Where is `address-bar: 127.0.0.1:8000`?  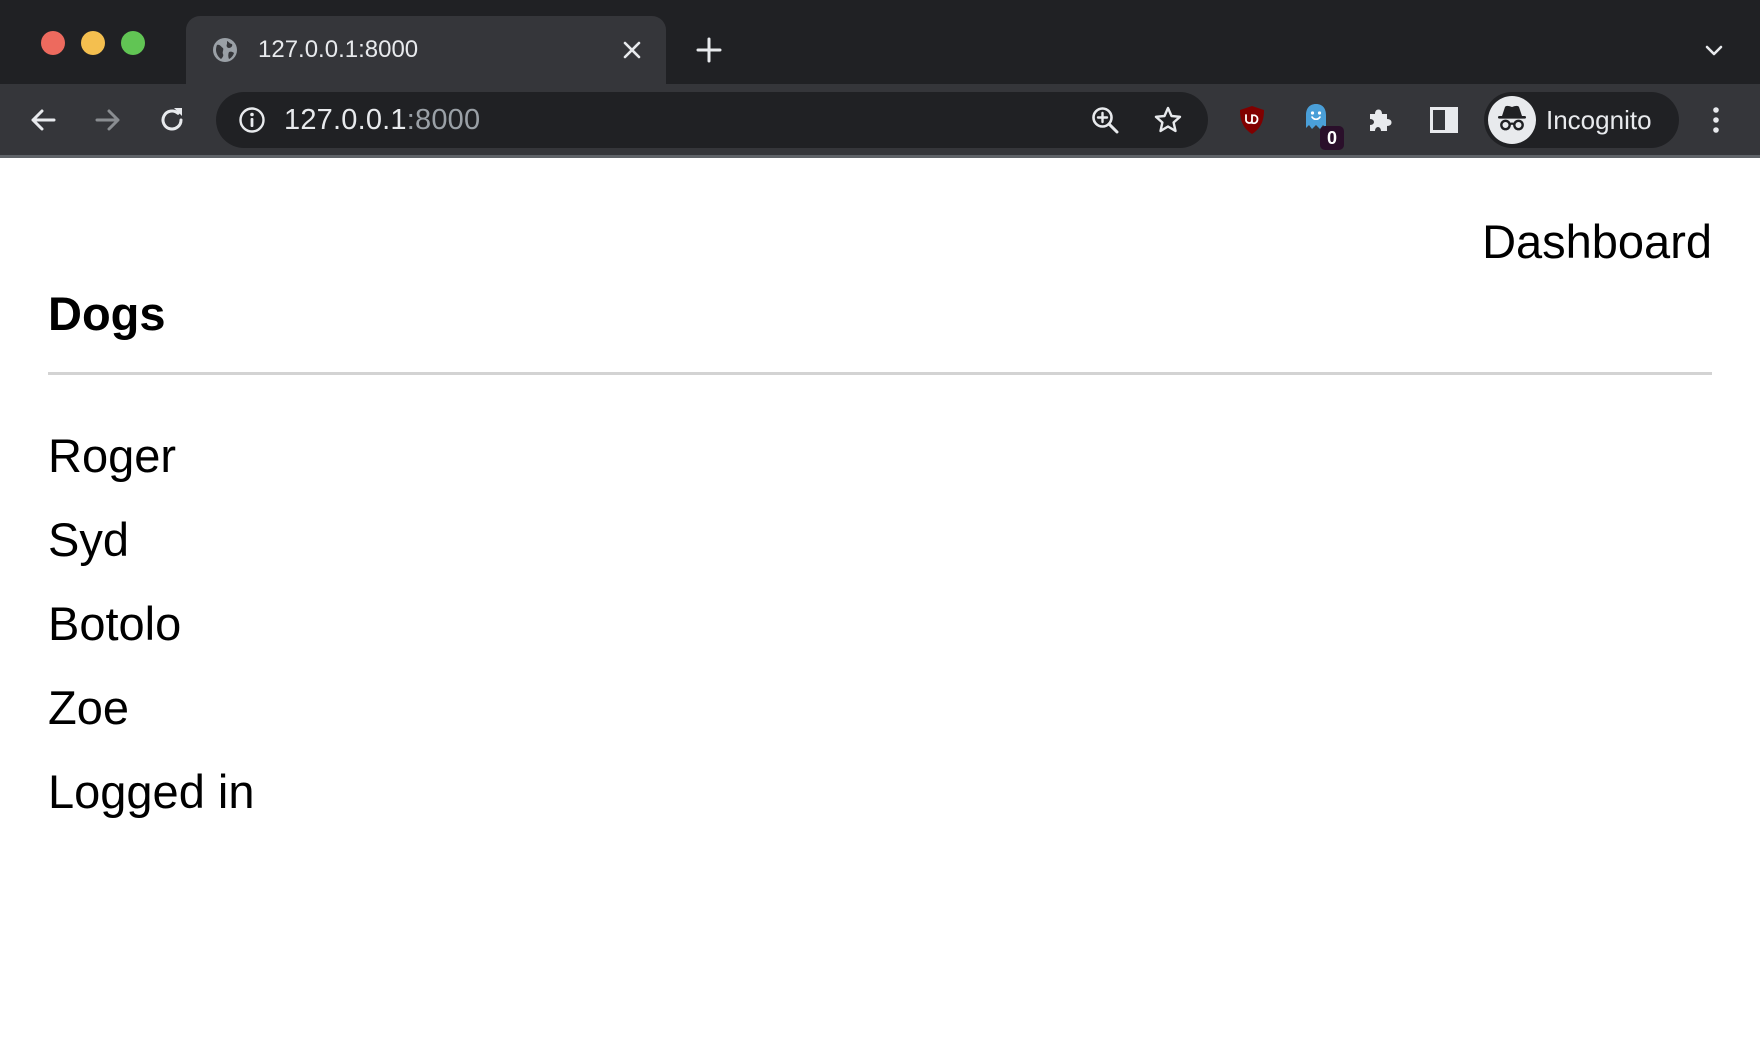 address-bar: 127.0.0.1:8000 is located at coordinates (712, 120).